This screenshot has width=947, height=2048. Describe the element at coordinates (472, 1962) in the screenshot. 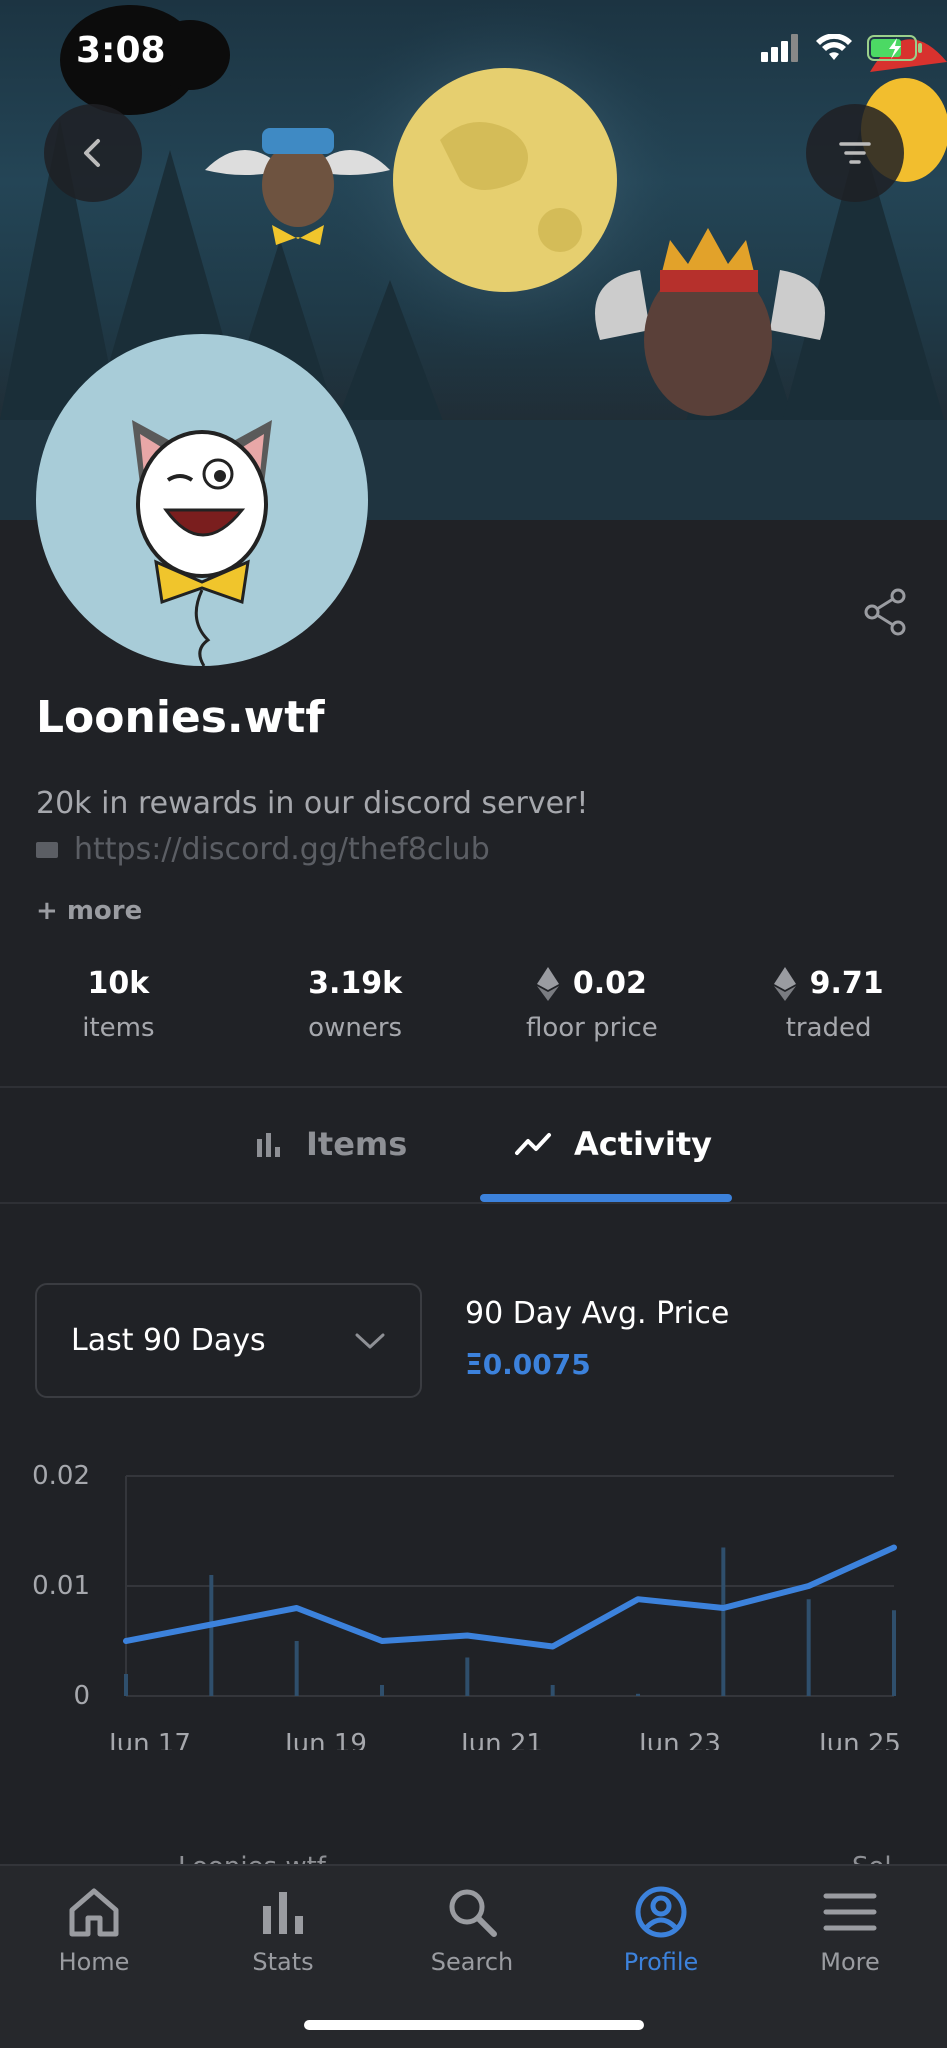

I see `nav-label: Search` at that location.